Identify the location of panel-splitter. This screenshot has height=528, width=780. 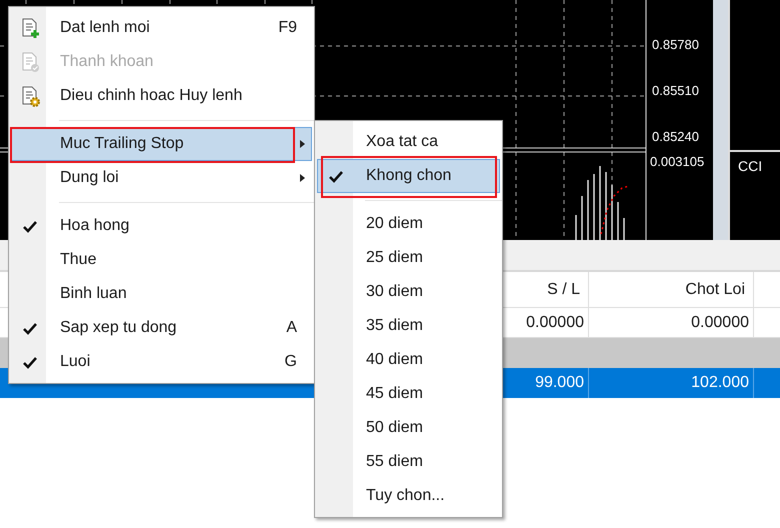
(720, 120).